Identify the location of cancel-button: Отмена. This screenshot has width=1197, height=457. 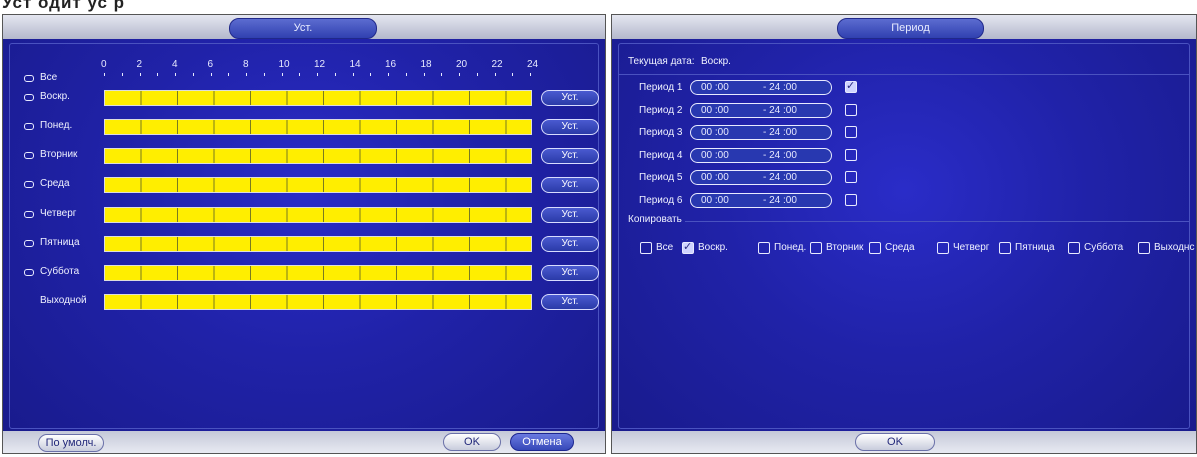
(542, 442).